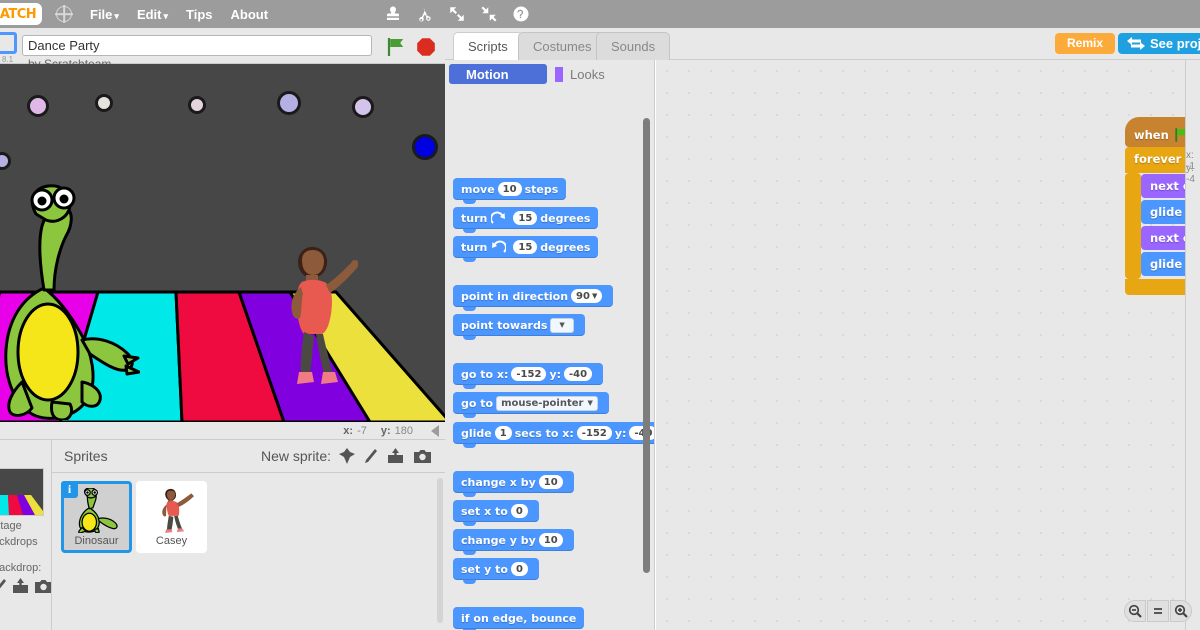  What do you see at coordinates (594, 296) in the screenshot?
I see `chevron-down-icon: ▼` at bounding box center [594, 296].